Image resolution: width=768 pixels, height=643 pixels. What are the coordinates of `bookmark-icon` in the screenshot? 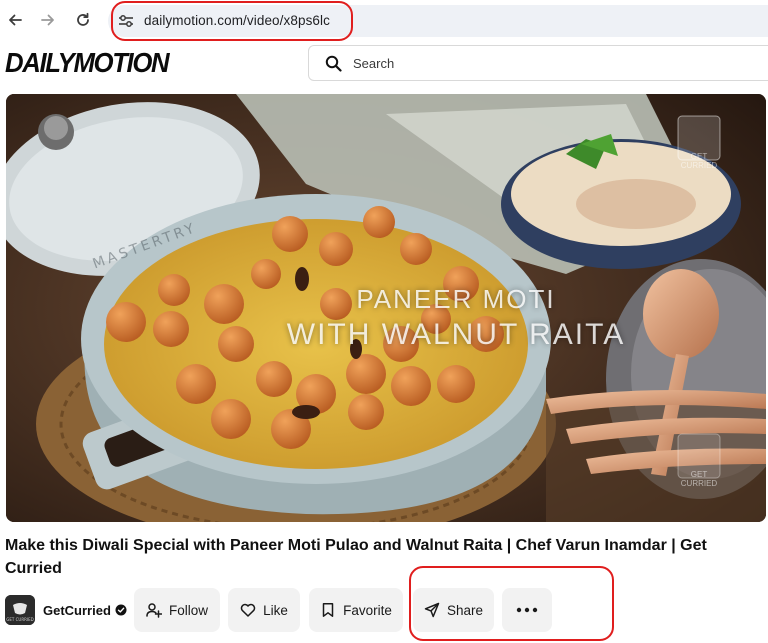 It's located at (328, 610).